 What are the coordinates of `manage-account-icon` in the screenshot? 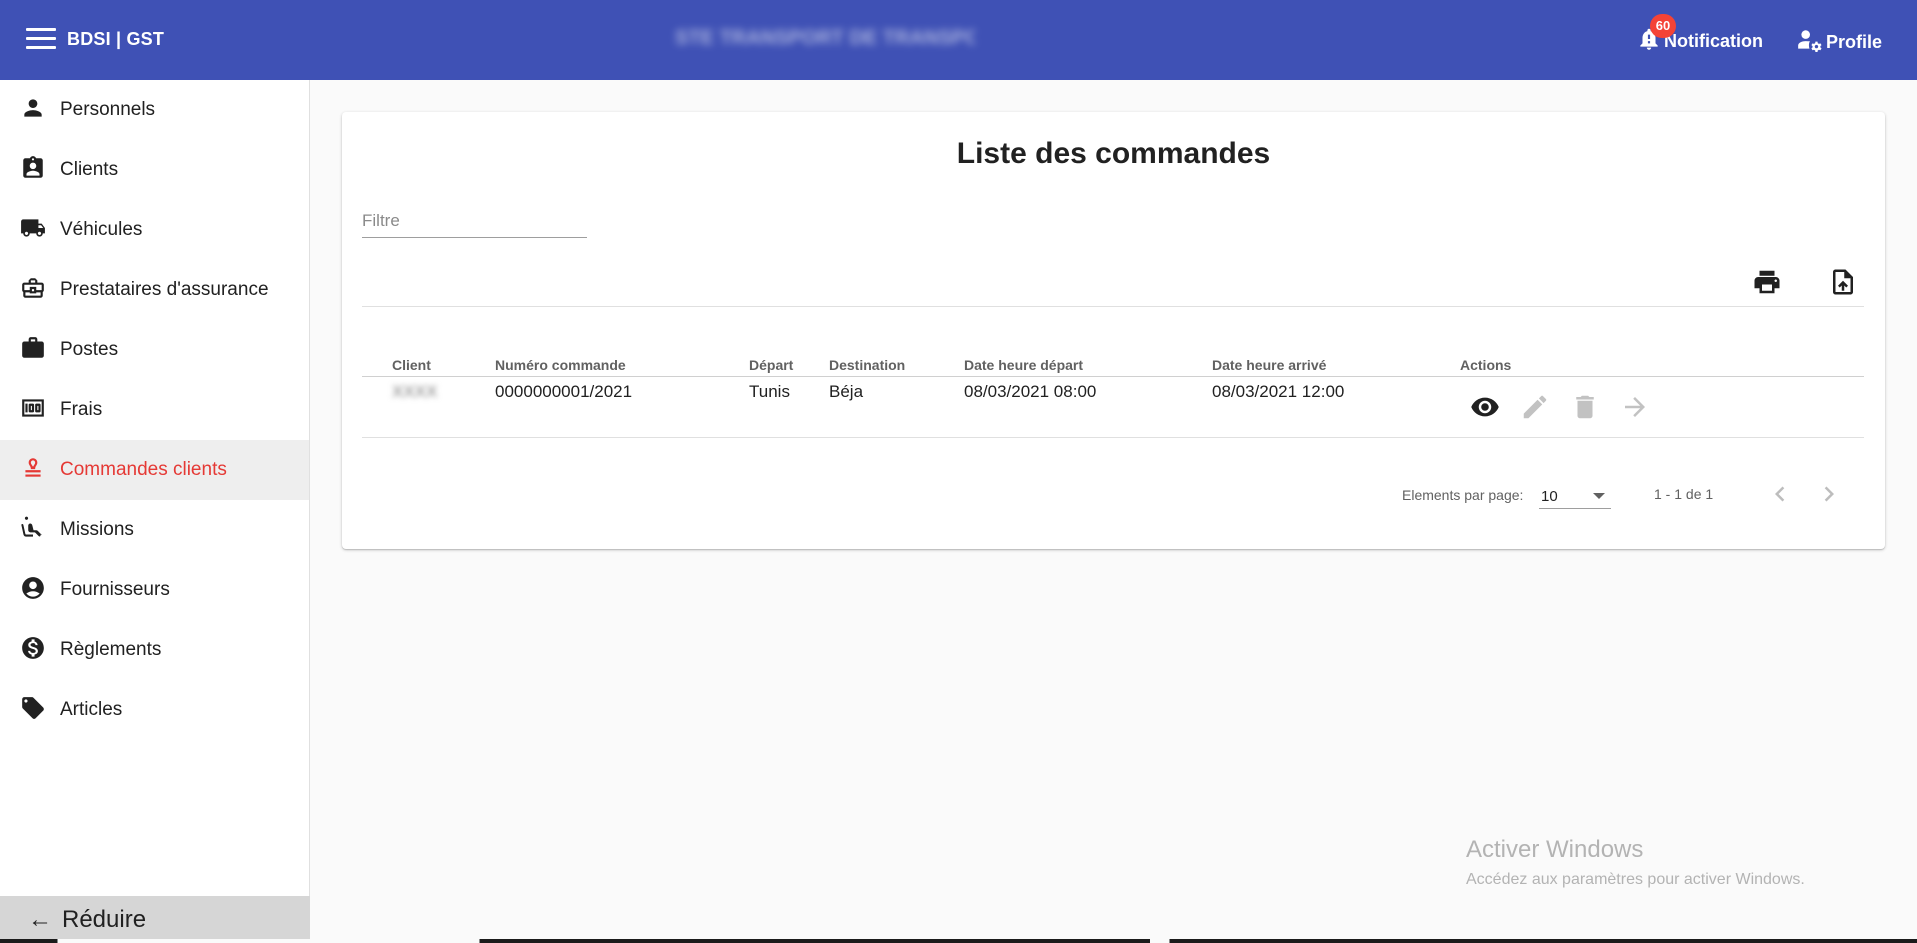 It's located at (1810, 42).